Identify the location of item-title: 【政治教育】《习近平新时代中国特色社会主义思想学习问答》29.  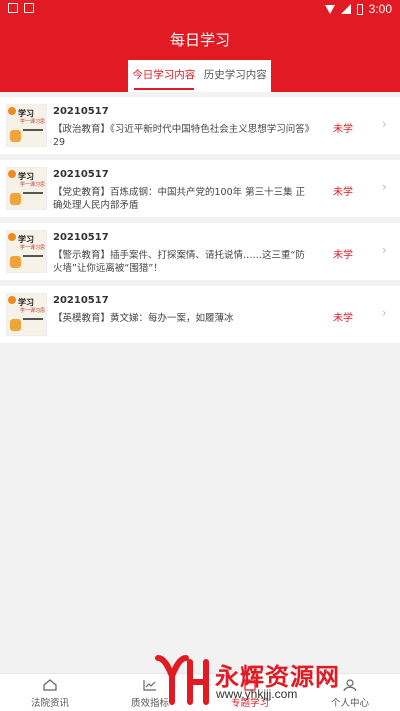
(181, 136).